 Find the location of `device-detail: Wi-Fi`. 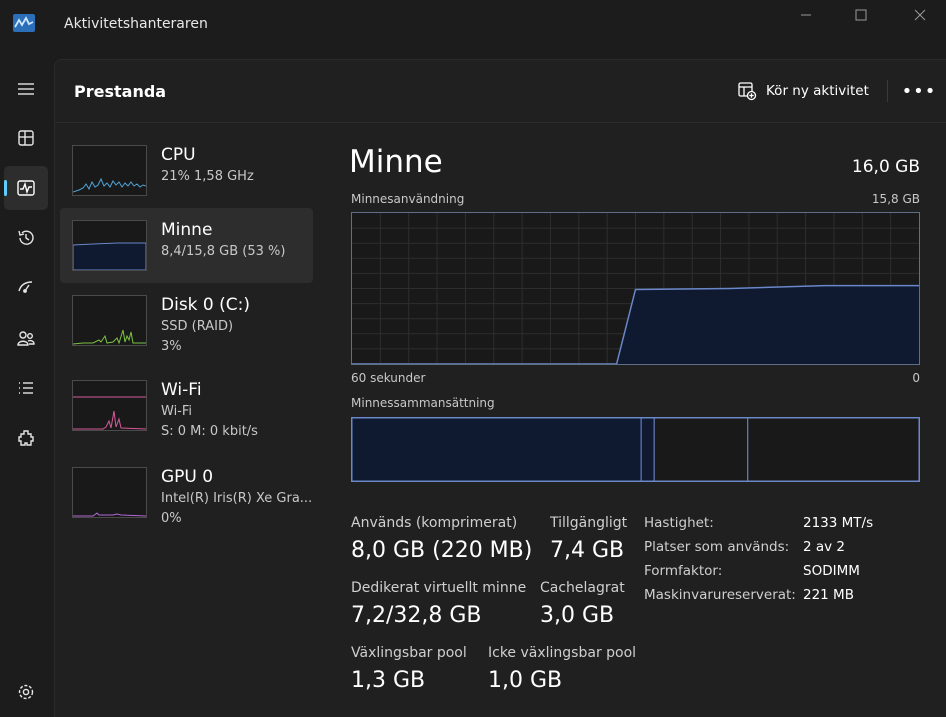

device-detail: Wi-Fi is located at coordinates (177, 411).